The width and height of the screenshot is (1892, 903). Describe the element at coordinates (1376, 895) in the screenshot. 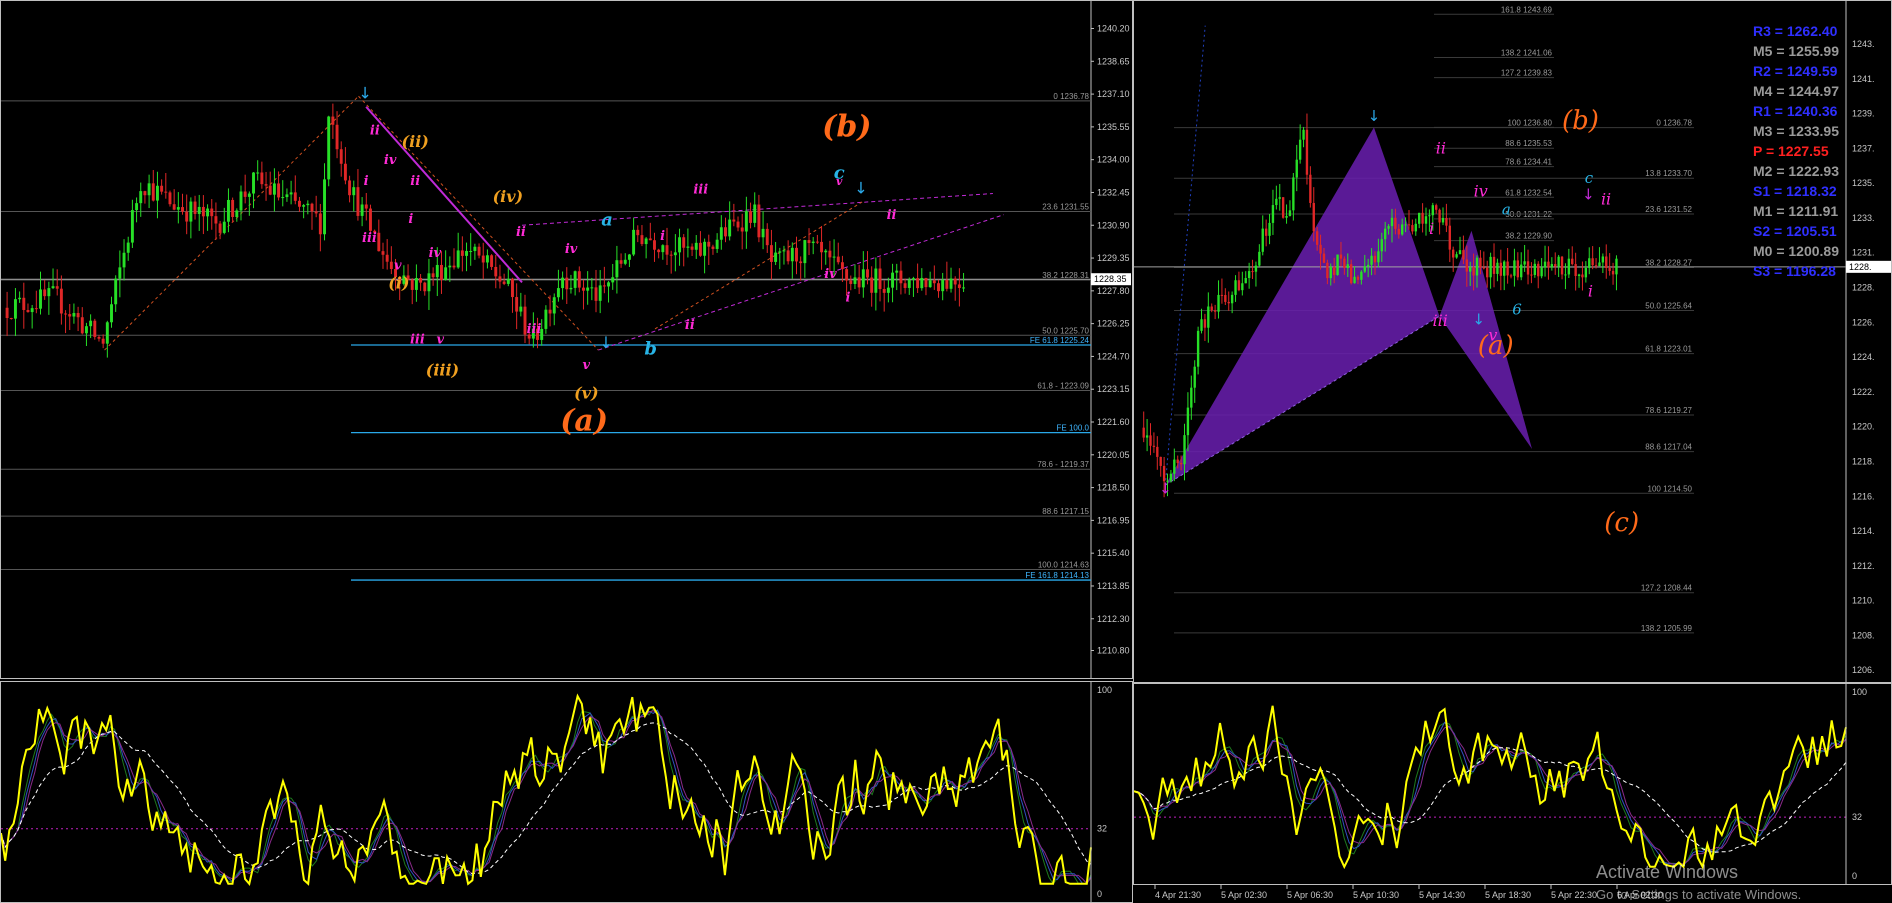

I see `x-tick-label: 5 Apr 10:30` at that location.